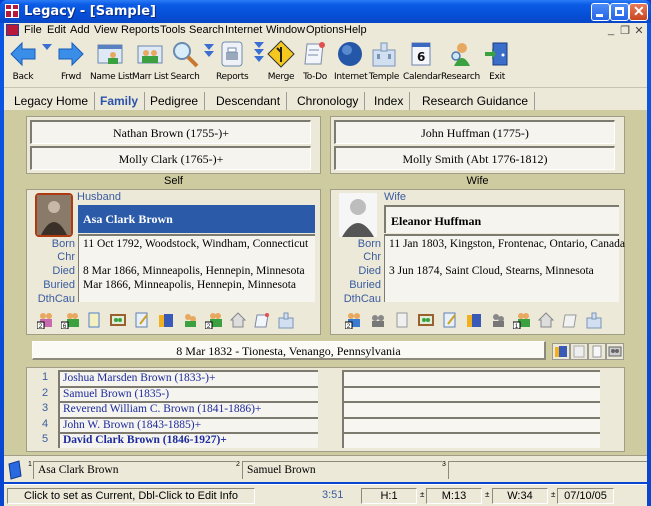 The width and height of the screenshot is (651, 506). I want to click on notes-empty-icon, so click(402, 320).